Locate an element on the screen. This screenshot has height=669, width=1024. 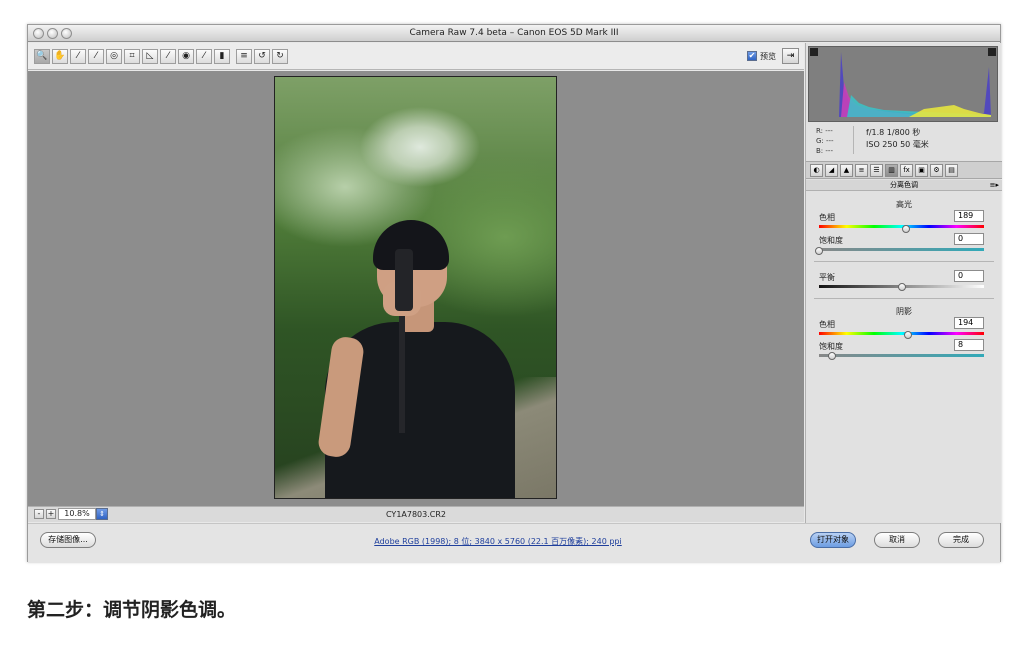
red-eye-tool-button: ◉ is located at coordinates (186, 56).